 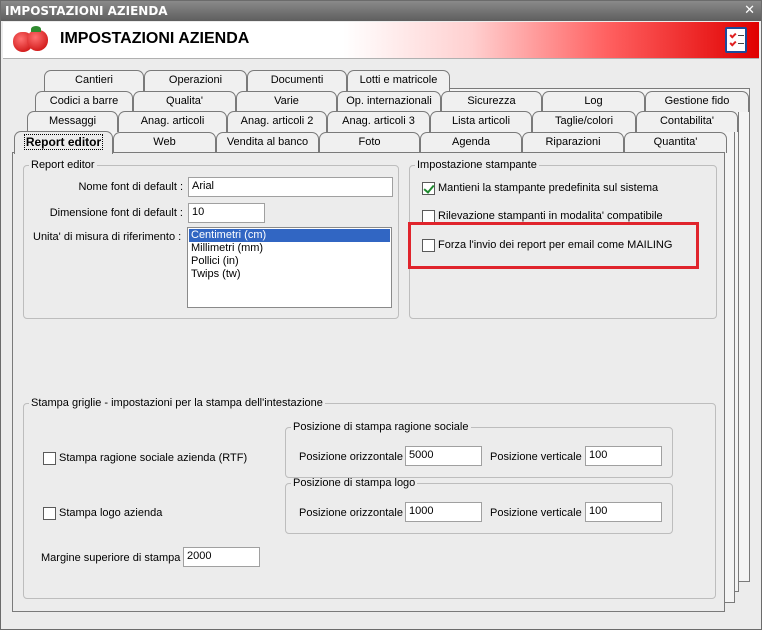 I want to click on tab-report-editor: Report editor, so click(x=63, y=142).